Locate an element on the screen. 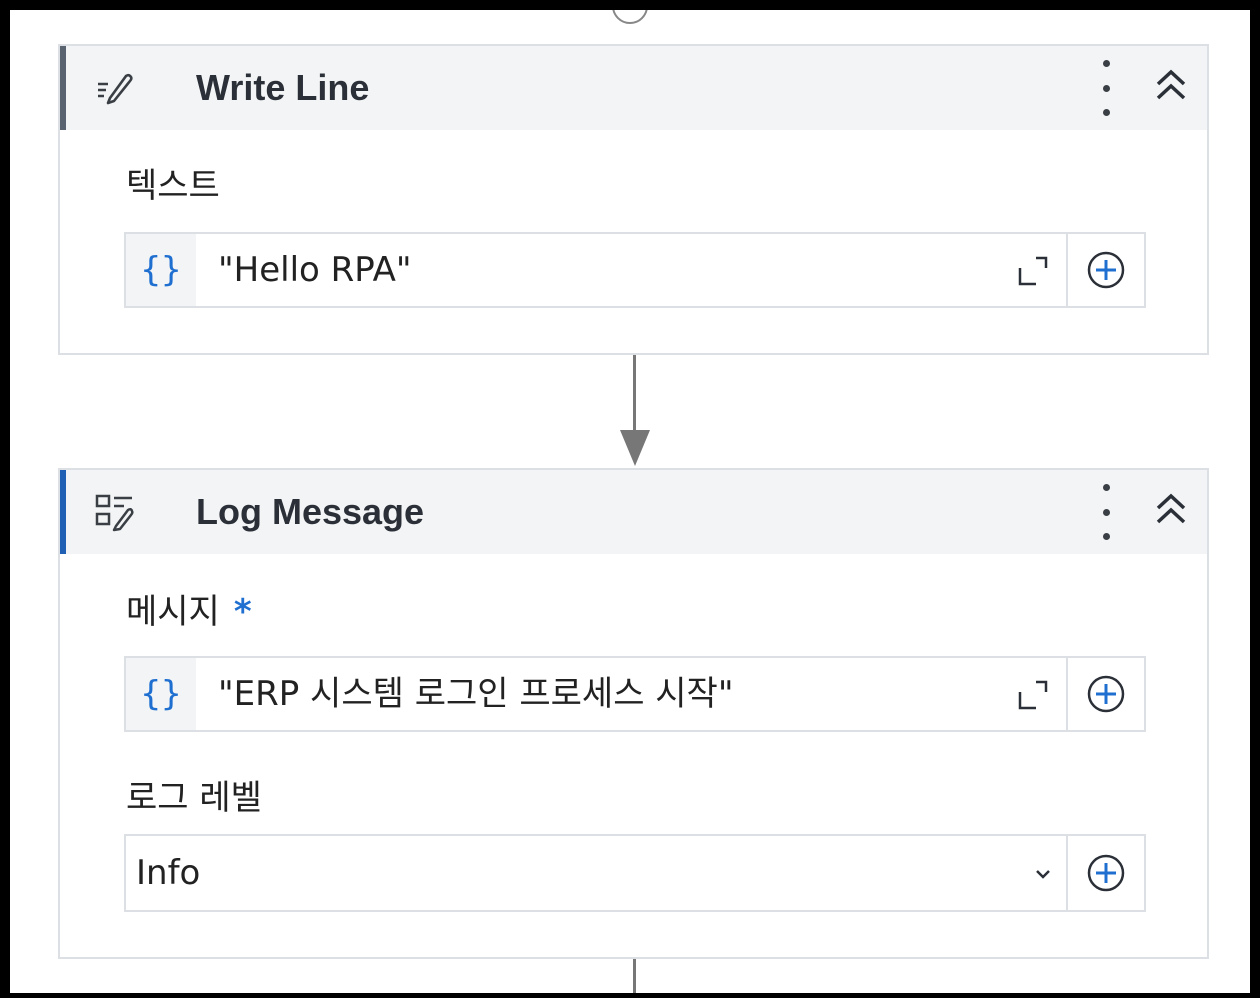 The width and height of the screenshot is (1260, 998). message-label-text: 메시지 is located at coordinates (173, 612).